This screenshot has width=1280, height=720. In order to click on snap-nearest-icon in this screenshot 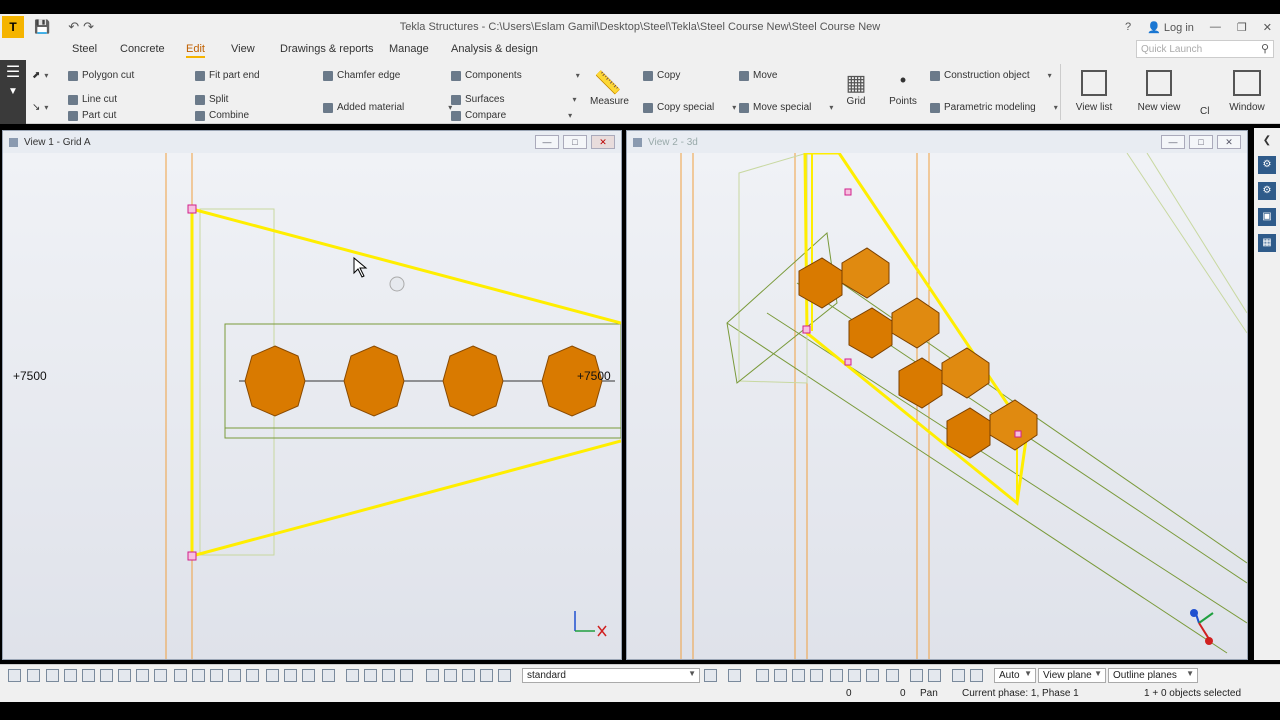, I will do `click(504, 675)`.